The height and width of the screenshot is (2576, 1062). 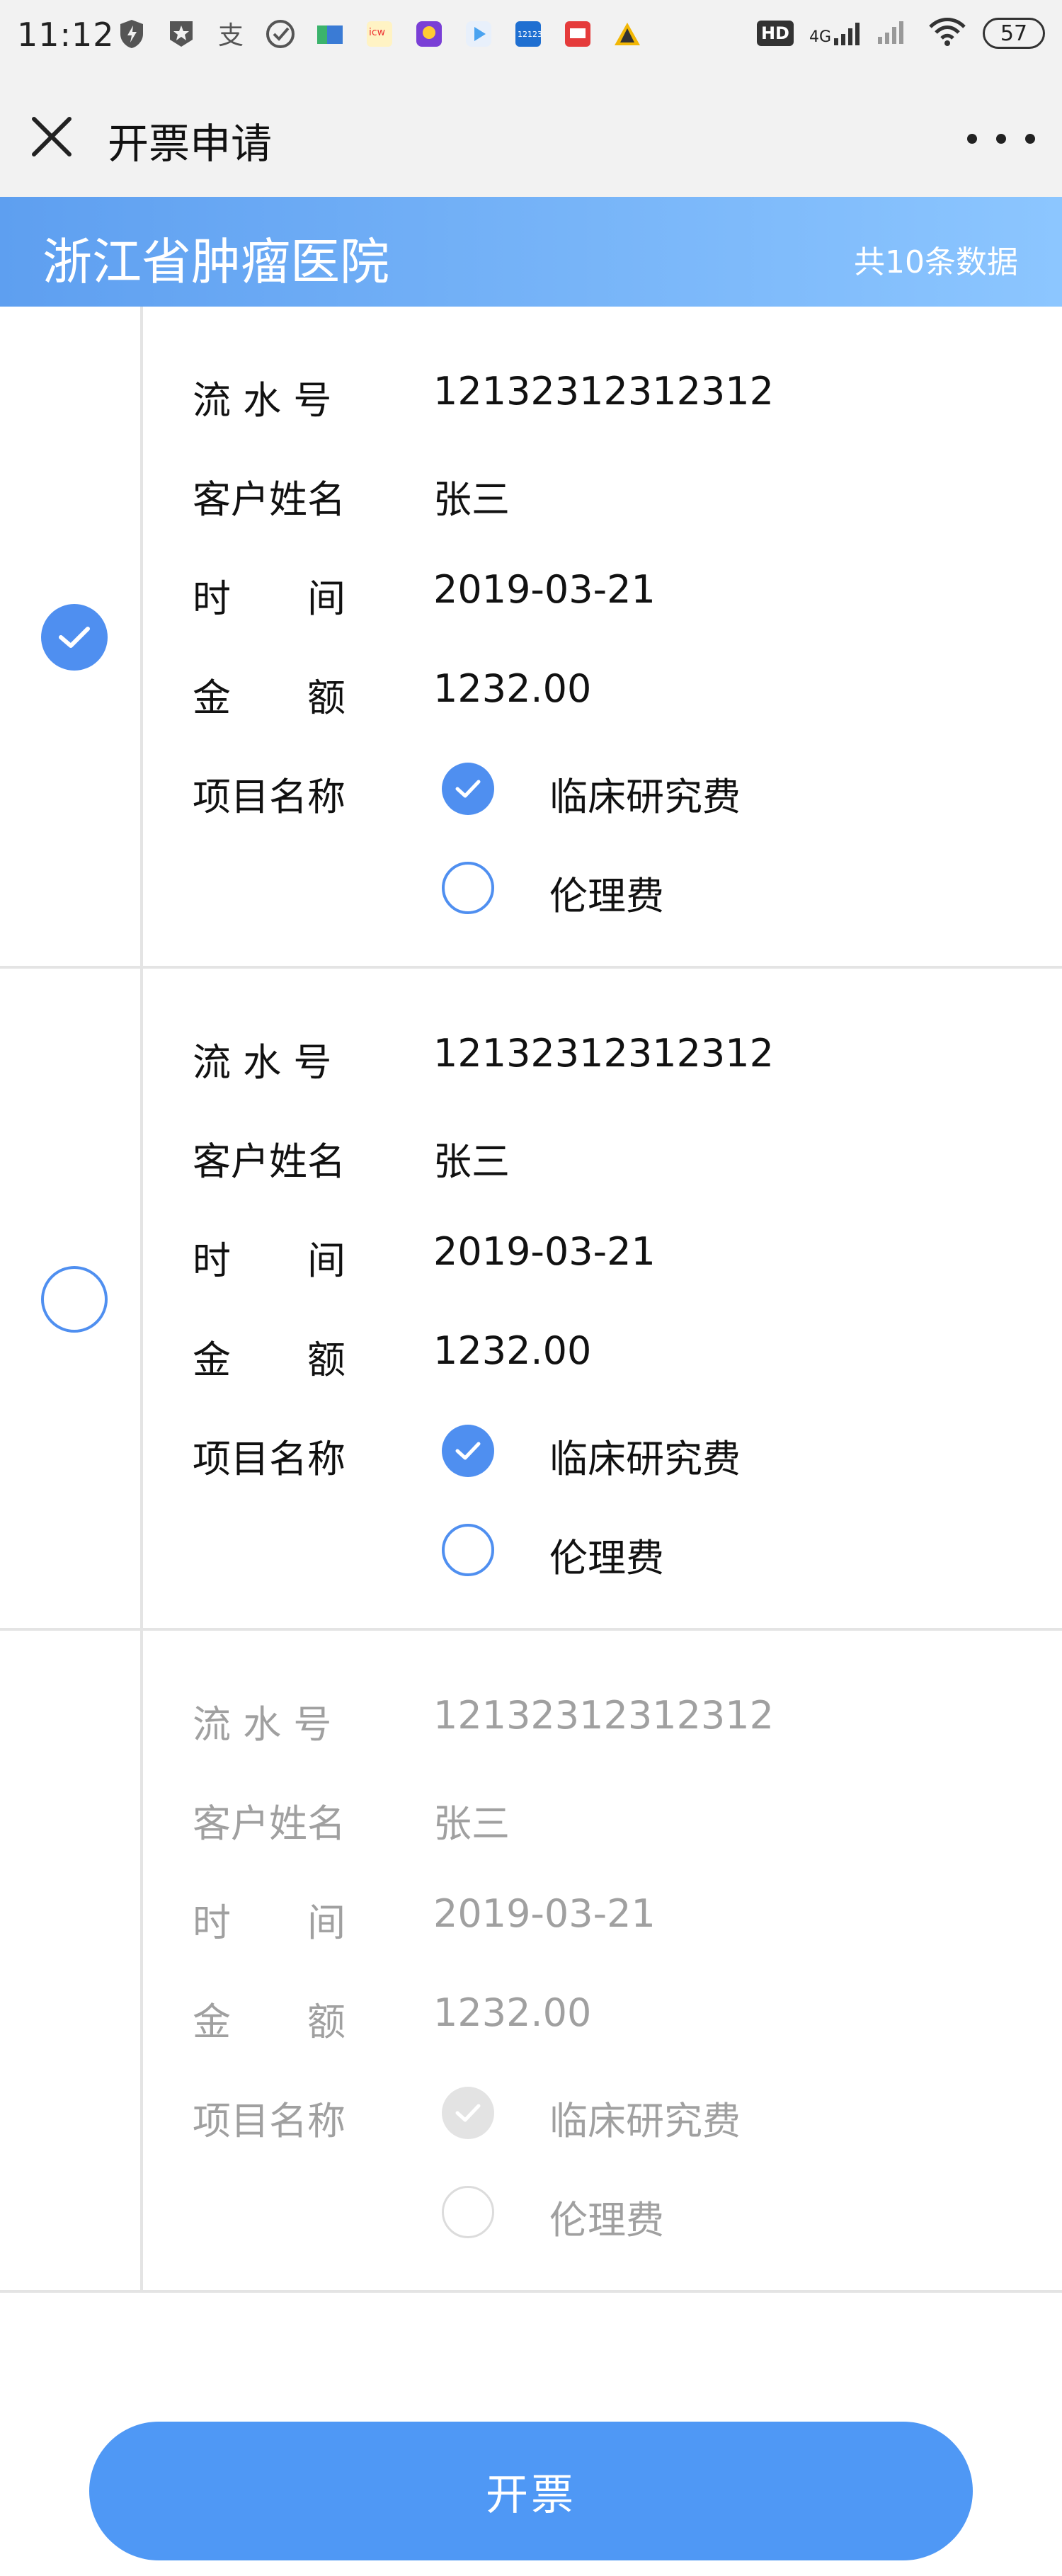 I want to click on svg-text: 支, so click(x=231, y=35).